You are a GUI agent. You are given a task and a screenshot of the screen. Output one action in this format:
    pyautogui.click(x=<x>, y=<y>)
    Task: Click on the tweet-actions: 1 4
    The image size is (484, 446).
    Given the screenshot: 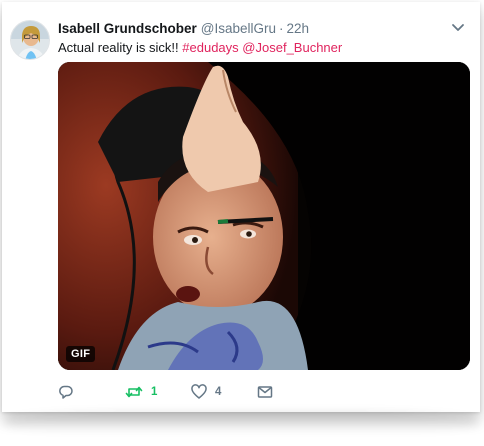 What is the action you would take?
    pyautogui.click(x=188, y=392)
    